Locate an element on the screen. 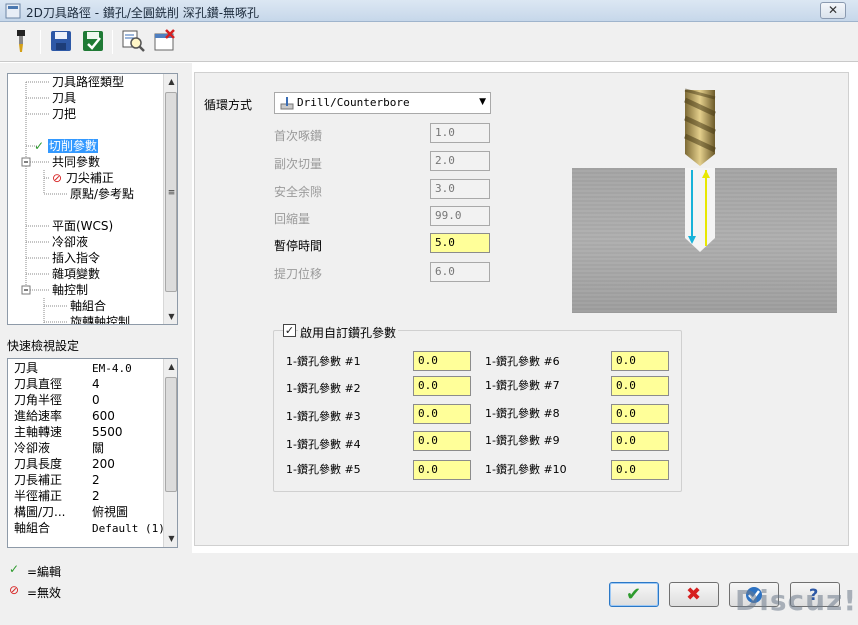  subsequent-peck-field: 2.0 is located at coordinates (460, 161).